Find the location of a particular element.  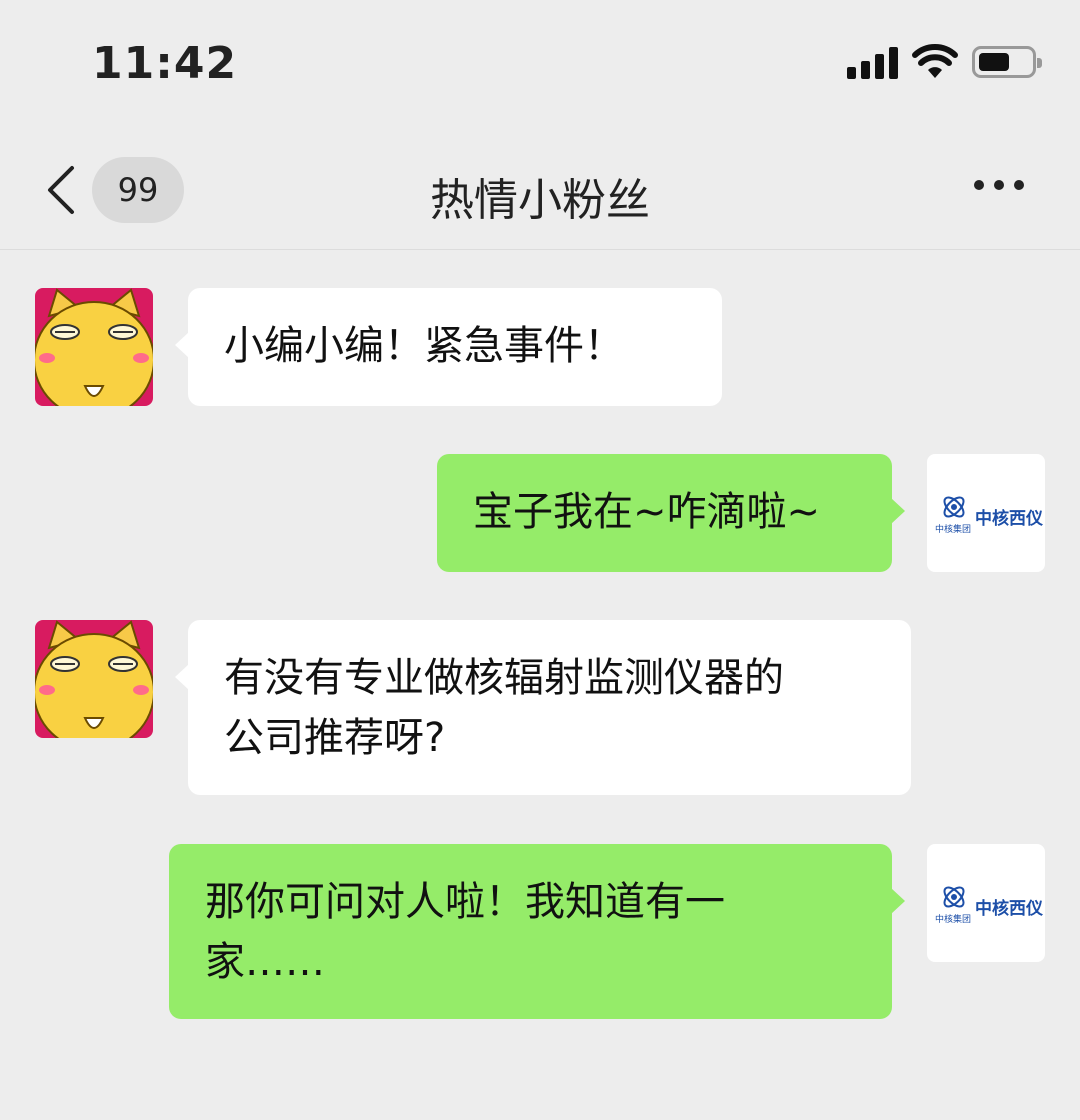

message-text: 宝子我在~咋滴啦~ is located at coordinates (647, 512).